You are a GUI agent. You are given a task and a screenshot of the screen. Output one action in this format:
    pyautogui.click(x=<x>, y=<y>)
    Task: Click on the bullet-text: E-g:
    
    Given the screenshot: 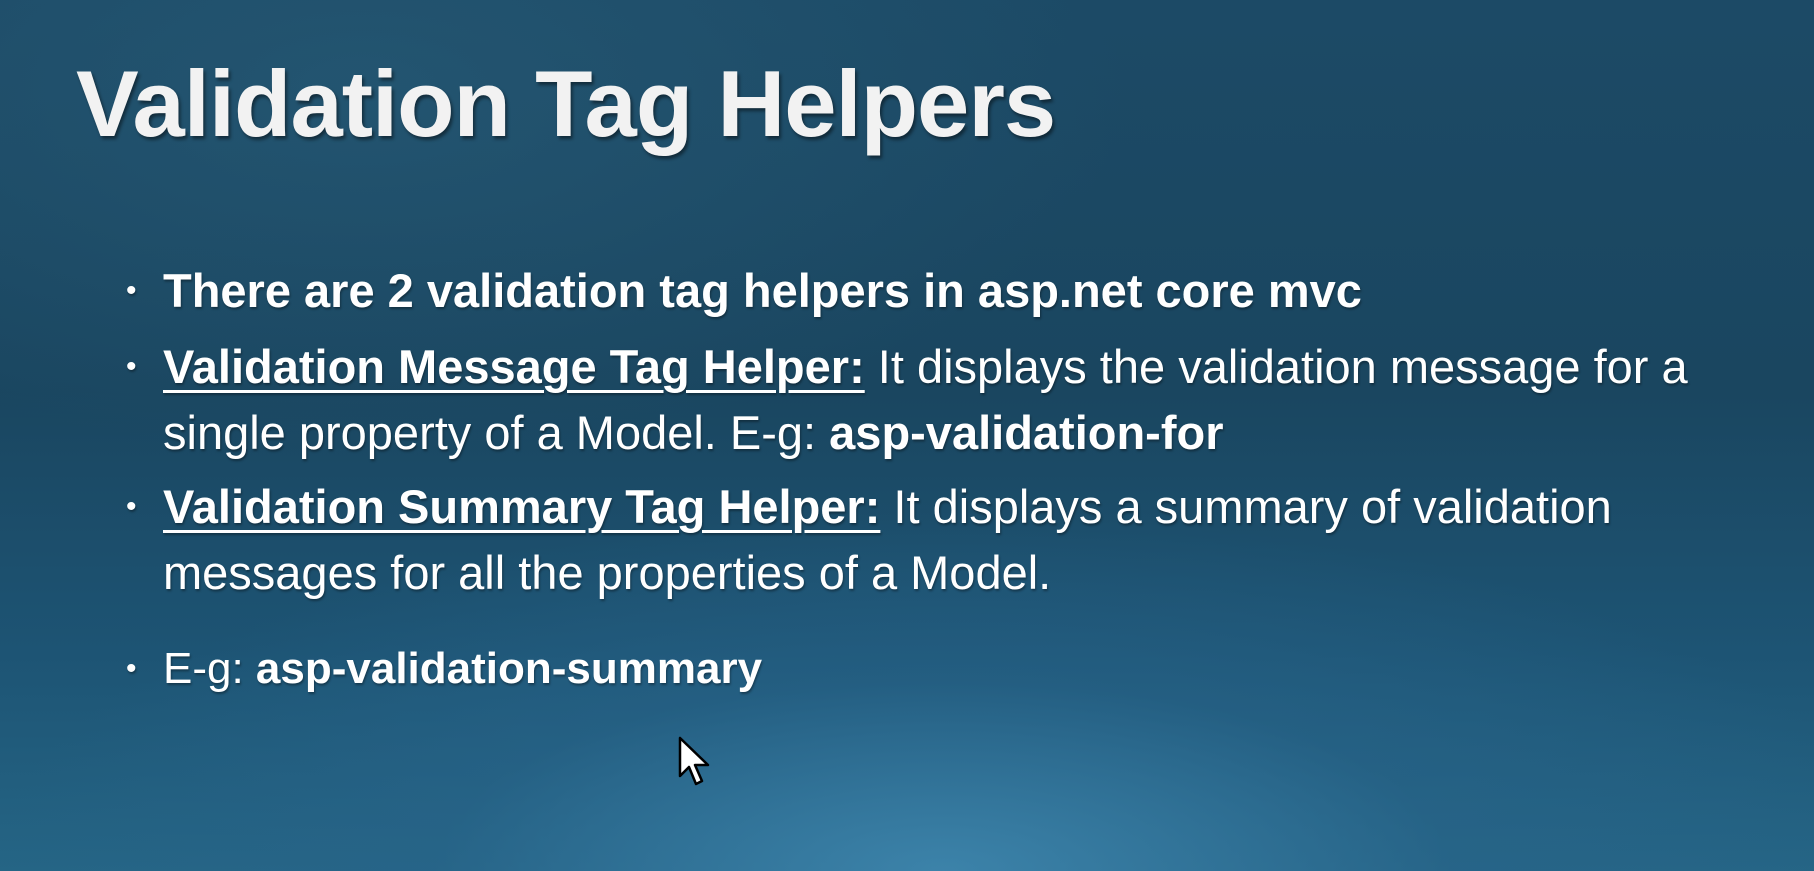 What is the action you would take?
    pyautogui.click(x=209, y=668)
    